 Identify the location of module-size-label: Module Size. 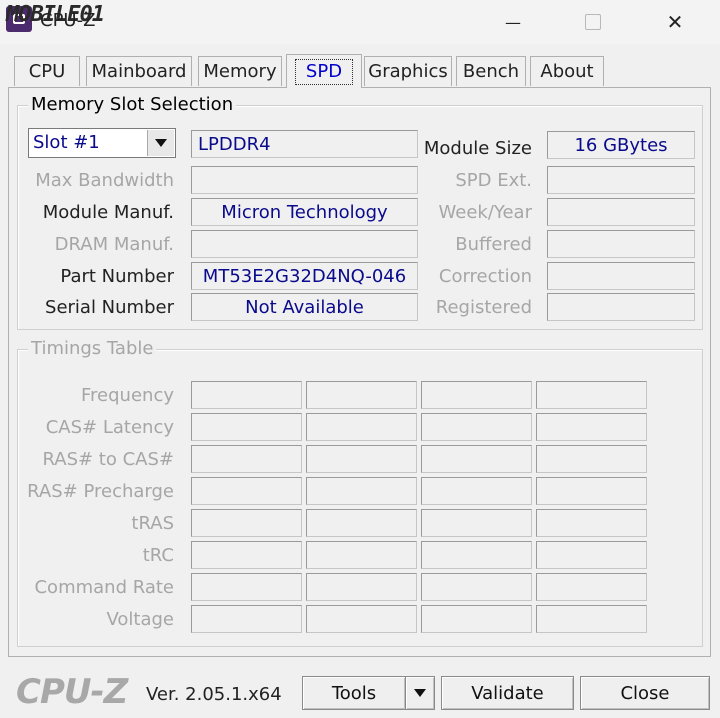
(477, 148).